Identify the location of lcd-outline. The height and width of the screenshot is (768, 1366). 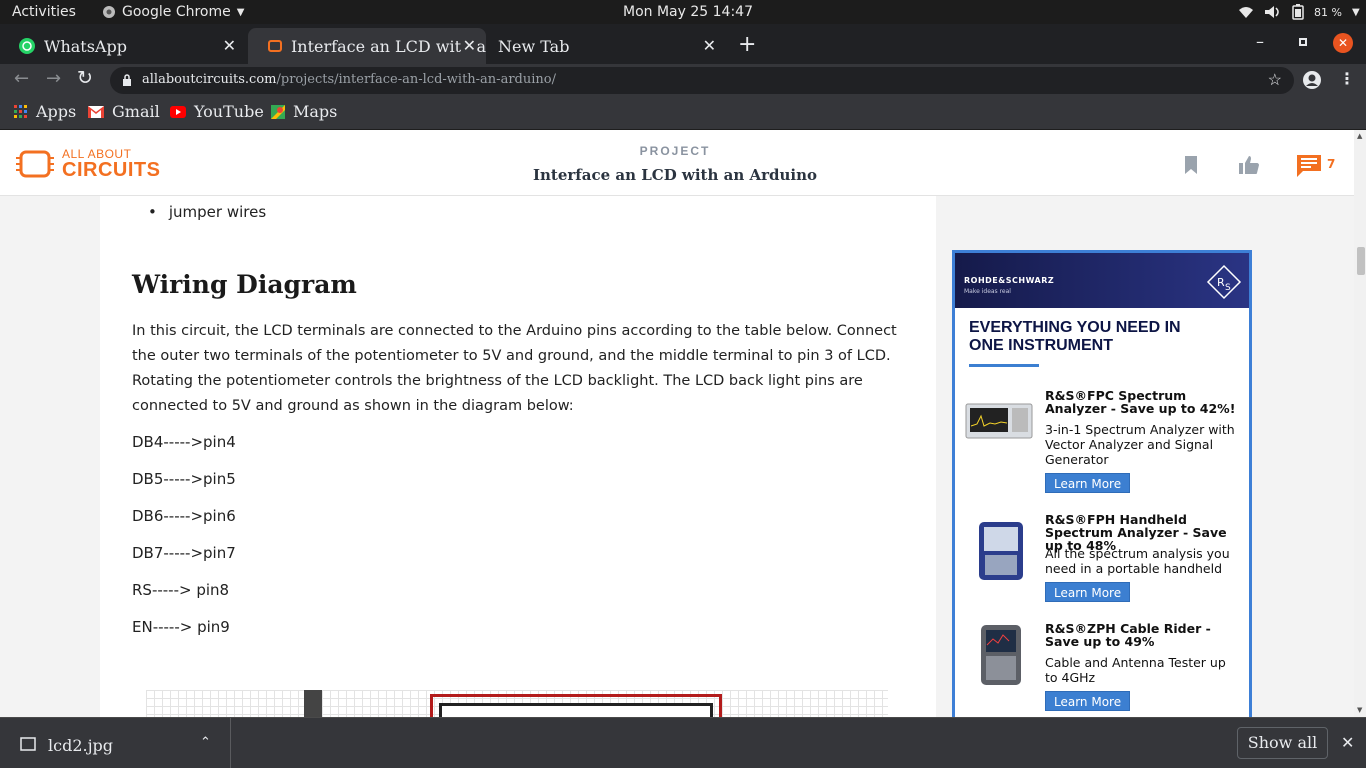
(576, 705).